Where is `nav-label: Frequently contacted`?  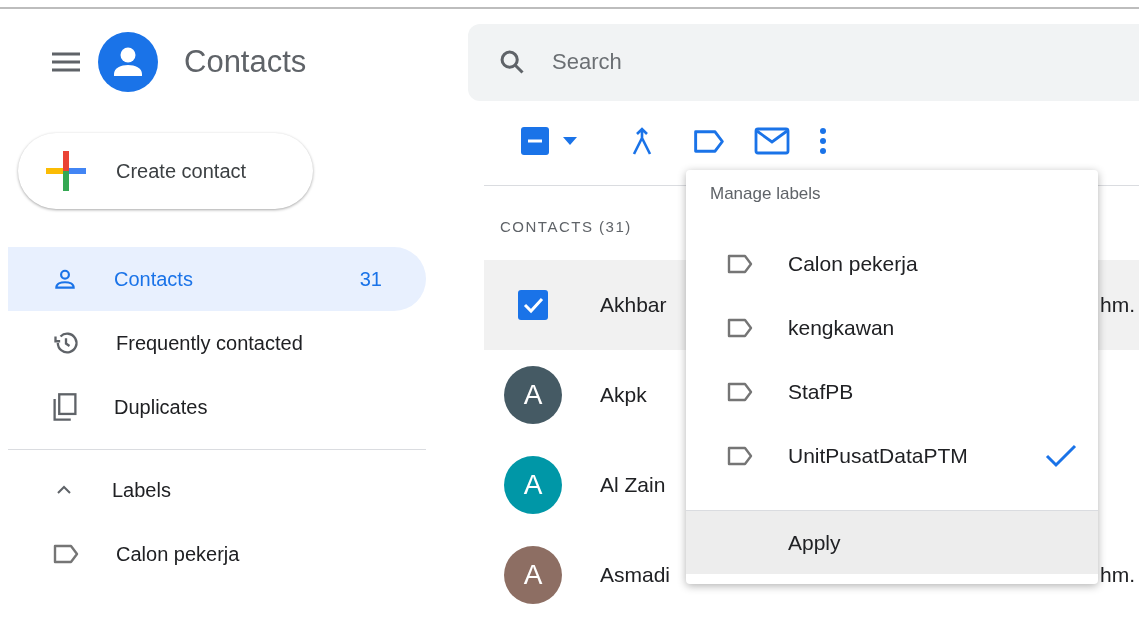 nav-label: Frequently contacted is located at coordinates (210, 343).